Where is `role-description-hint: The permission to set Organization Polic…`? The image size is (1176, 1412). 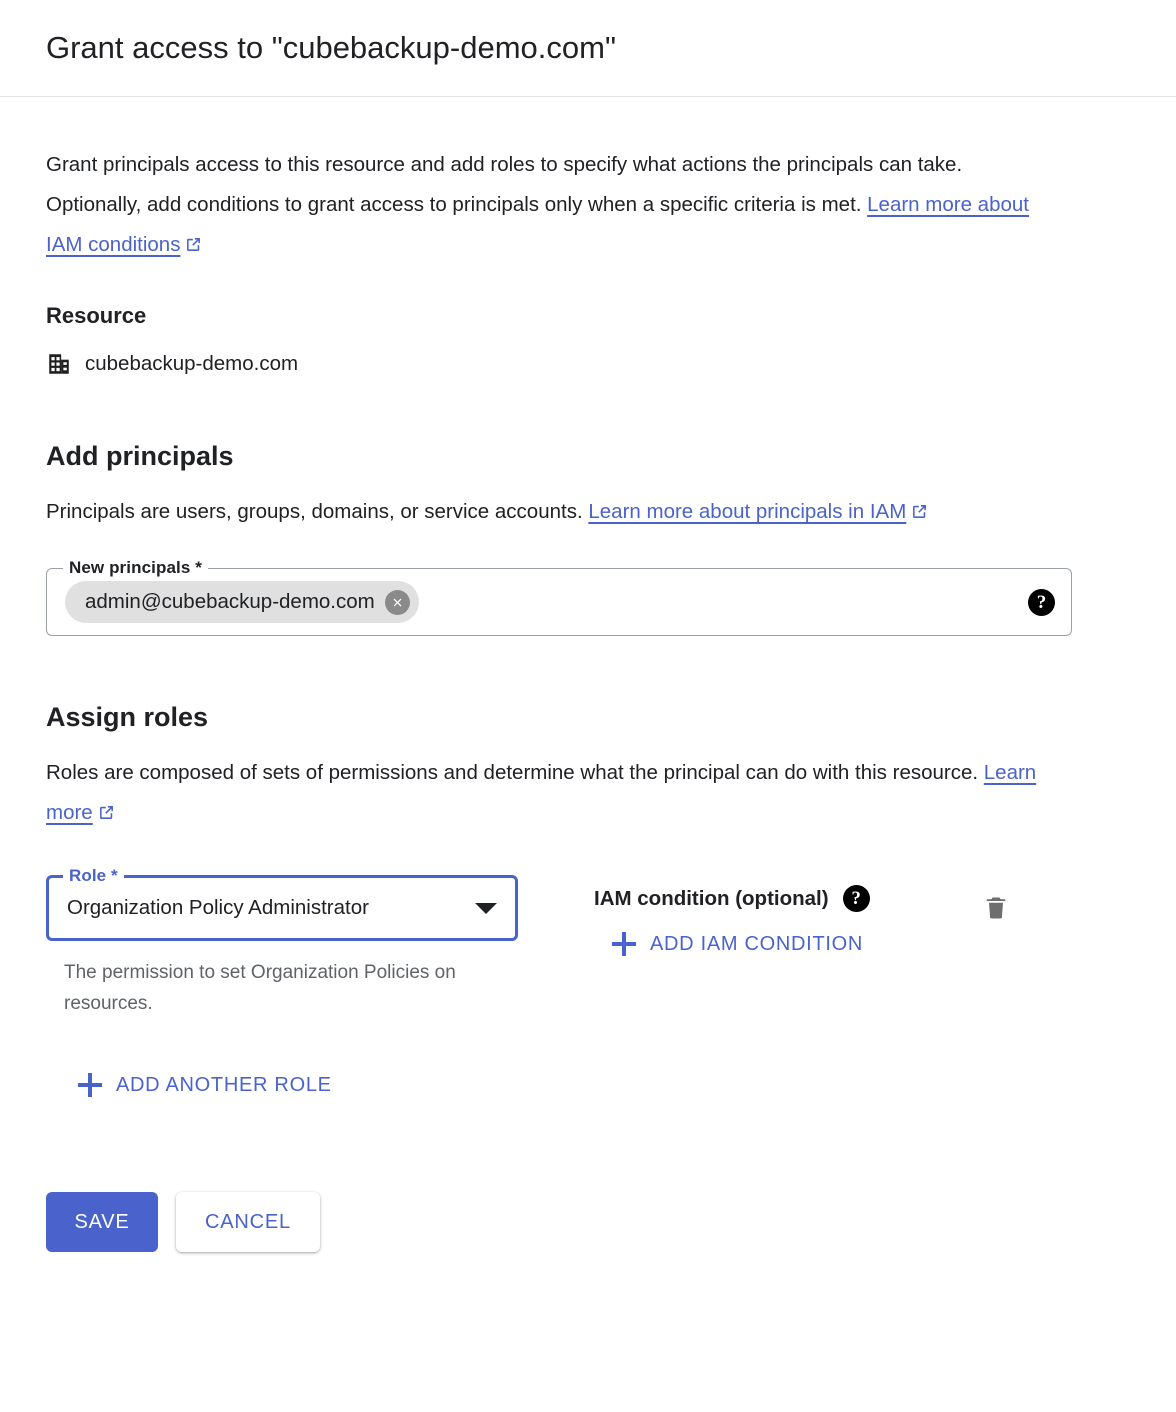
role-description-hint: The permission to set Organization Polic… is located at coordinates (260, 988).